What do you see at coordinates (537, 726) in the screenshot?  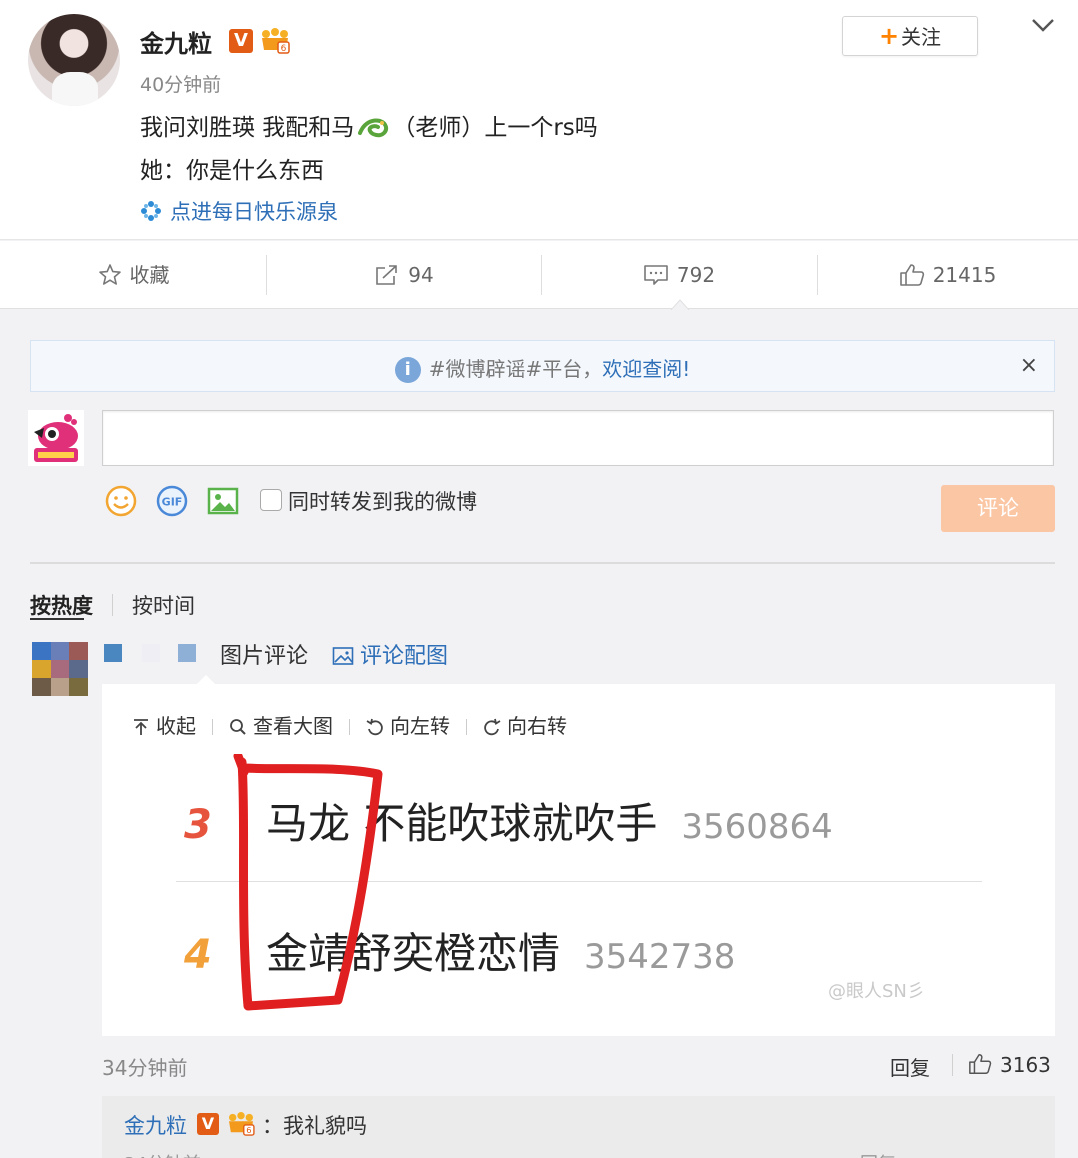 I see `rotate-right-label: 向右转` at bounding box center [537, 726].